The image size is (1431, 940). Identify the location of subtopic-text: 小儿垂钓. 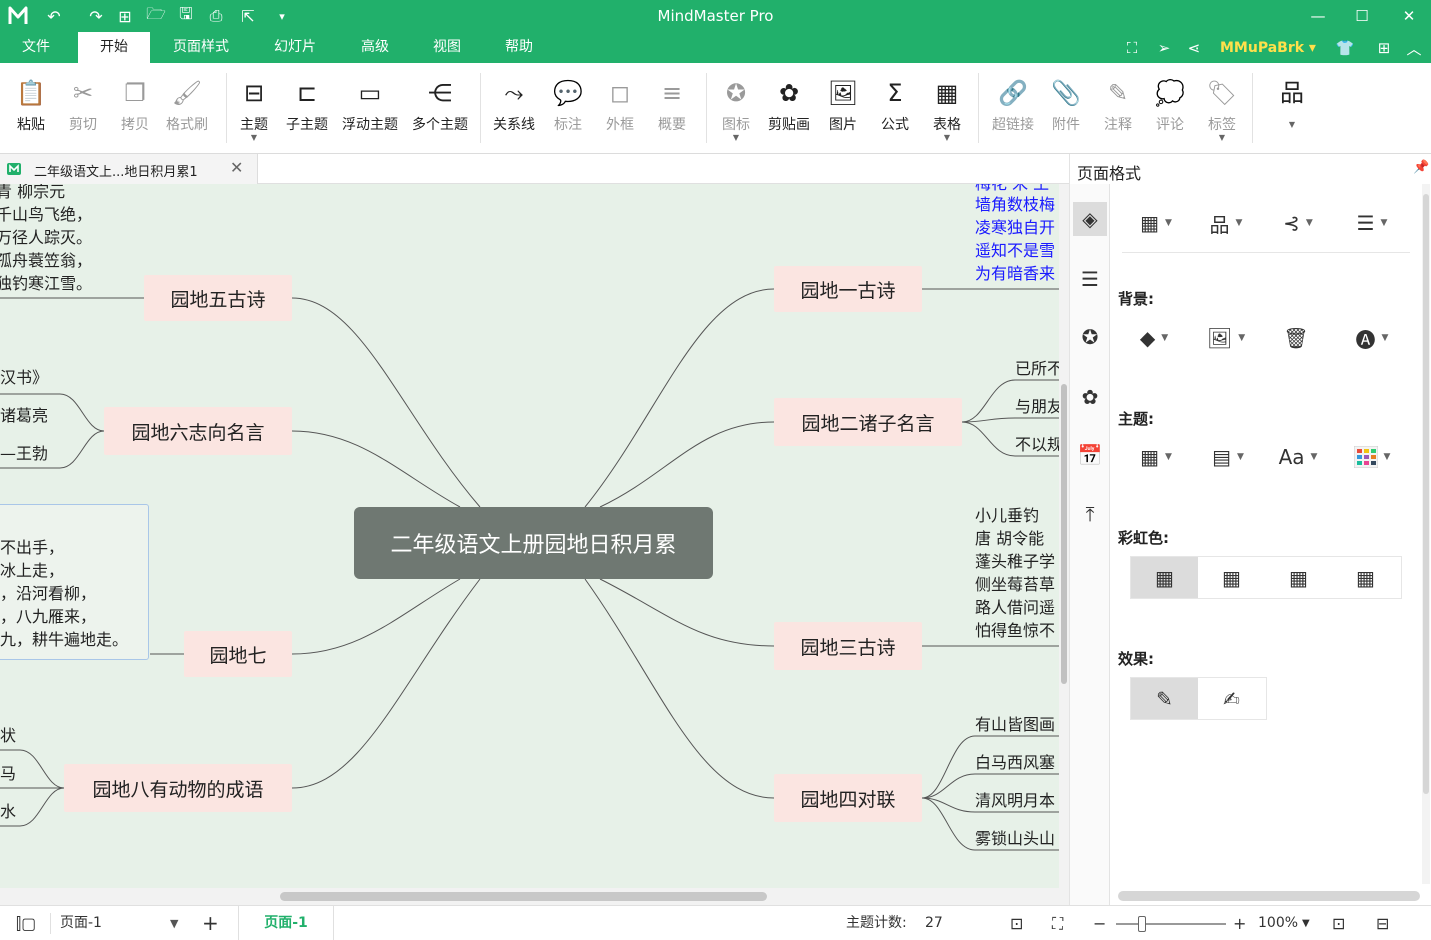
(1007, 515).